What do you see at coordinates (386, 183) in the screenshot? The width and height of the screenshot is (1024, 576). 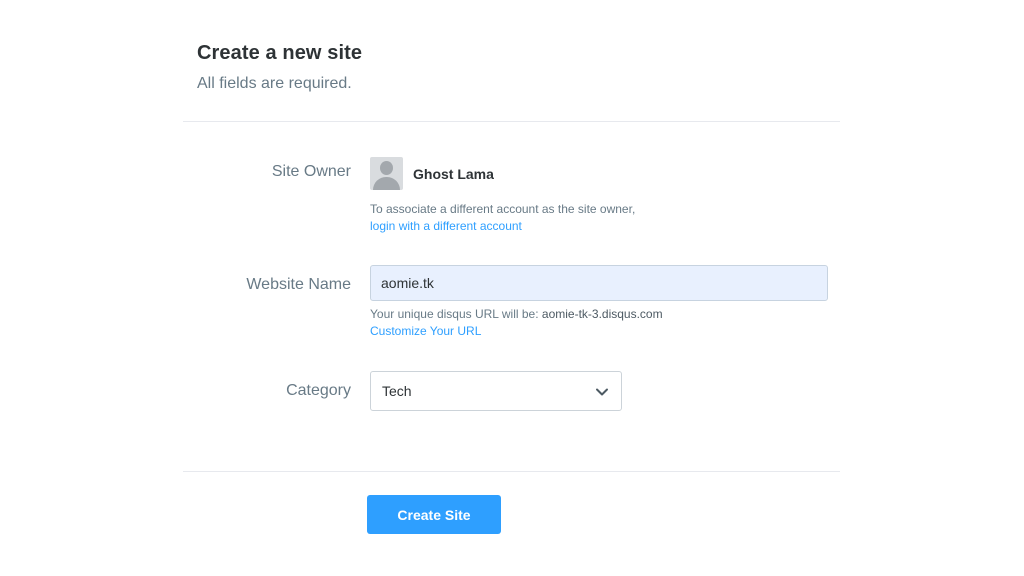 I see `avatar-body-shape` at bounding box center [386, 183].